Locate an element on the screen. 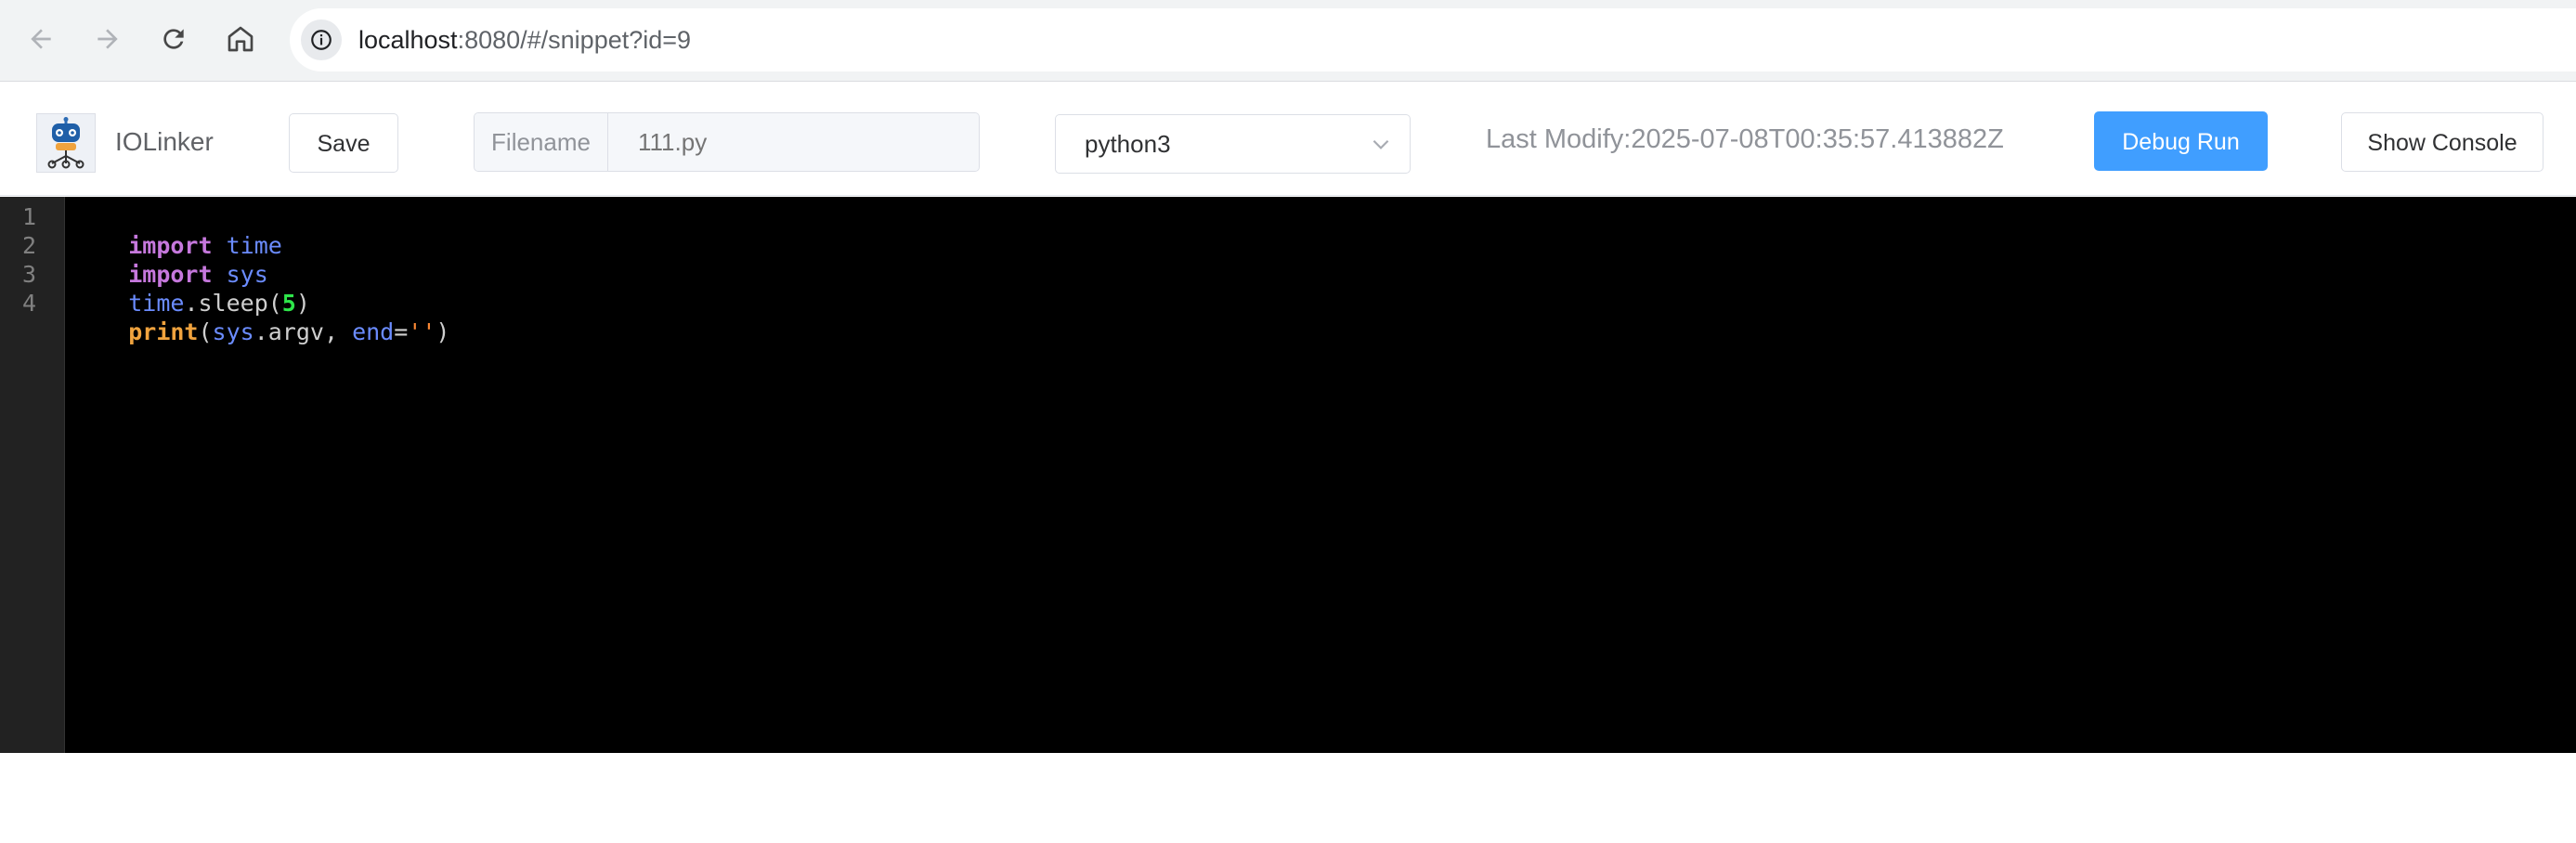 The height and width of the screenshot is (843, 2576). url-host: localhost is located at coordinates (408, 40).